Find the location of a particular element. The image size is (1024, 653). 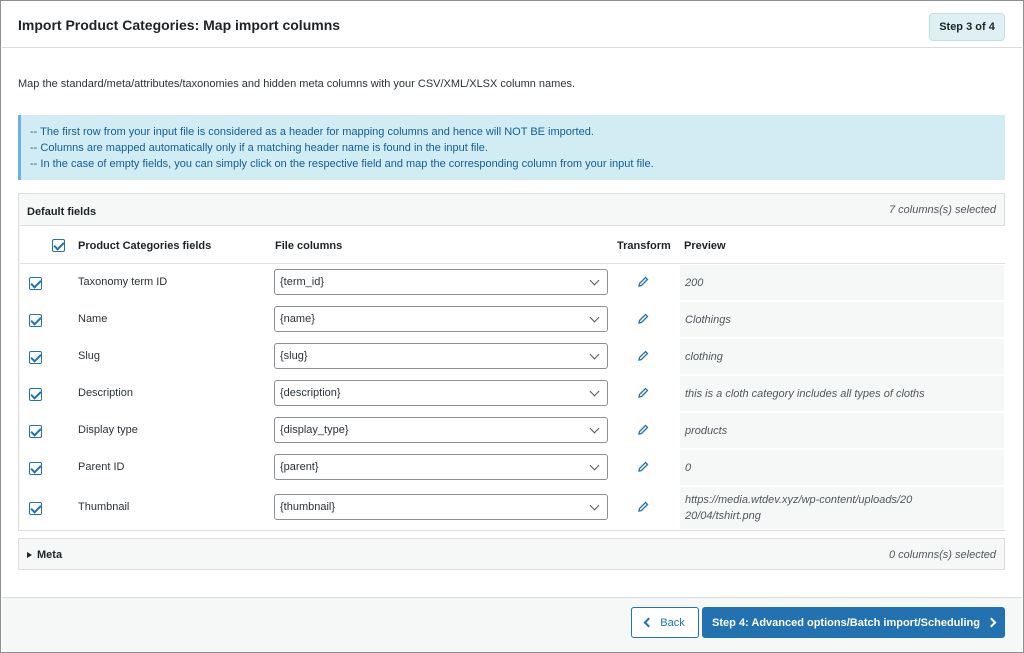

back-button: Back is located at coordinates (665, 622).